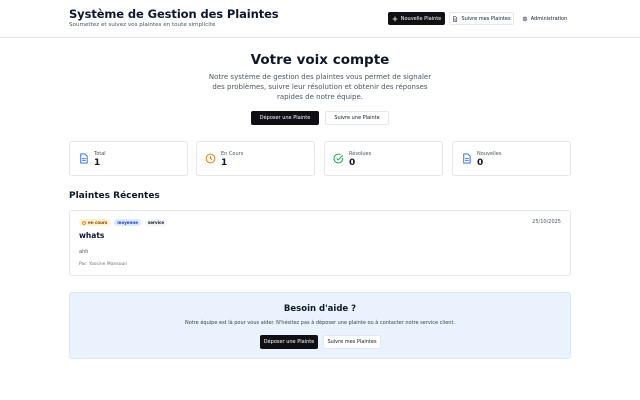 The image size is (640, 400). I want to click on help-track-complaints-button: Suivre mes Plaintes, so click(352, 342).